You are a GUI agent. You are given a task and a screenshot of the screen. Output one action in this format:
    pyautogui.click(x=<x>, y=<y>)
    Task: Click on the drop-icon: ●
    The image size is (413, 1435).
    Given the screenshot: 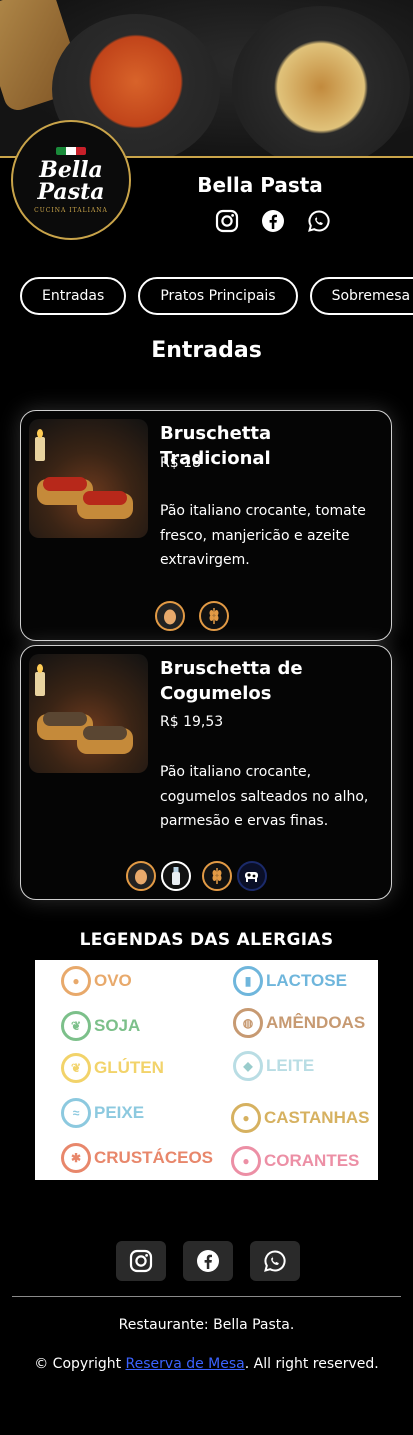 What is the action you would take?
    pyautogui.click(x=246, y=1161)
    